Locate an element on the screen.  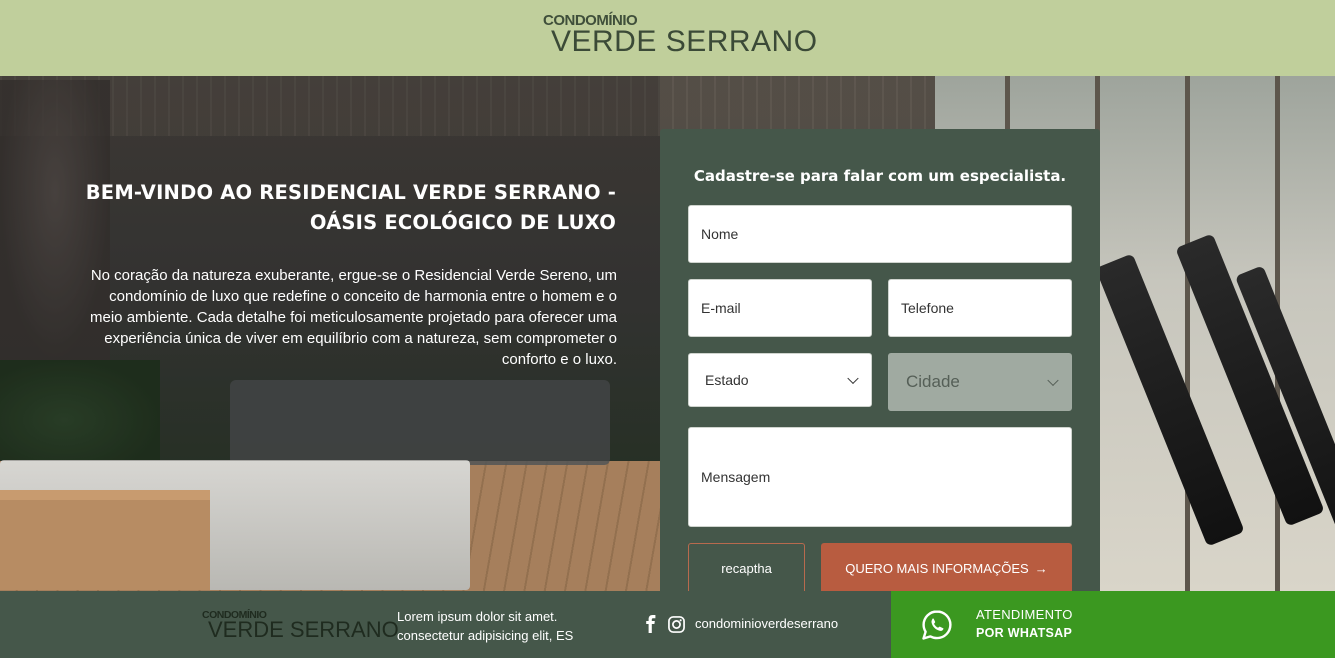
header-logo: CONDOMÍNIO VERDE SERRANO is located at coordinates (680, 35).